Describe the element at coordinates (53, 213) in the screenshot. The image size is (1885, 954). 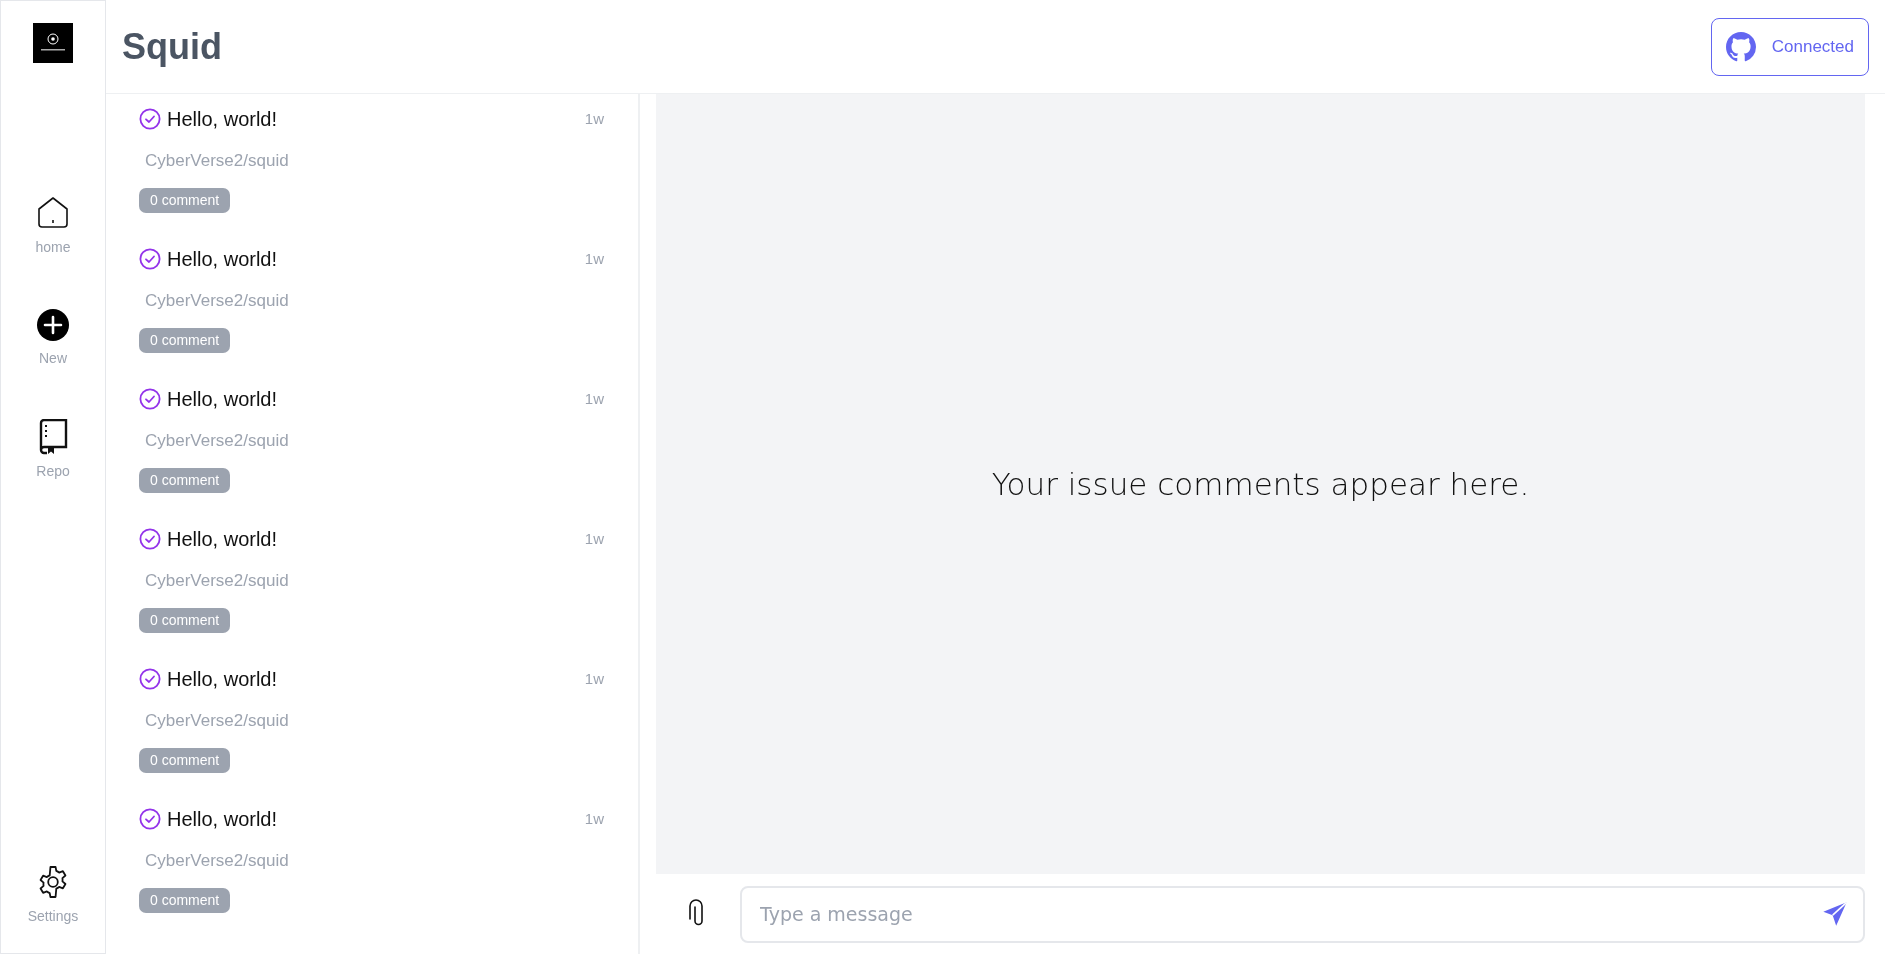
I see `home-icon` at that location.